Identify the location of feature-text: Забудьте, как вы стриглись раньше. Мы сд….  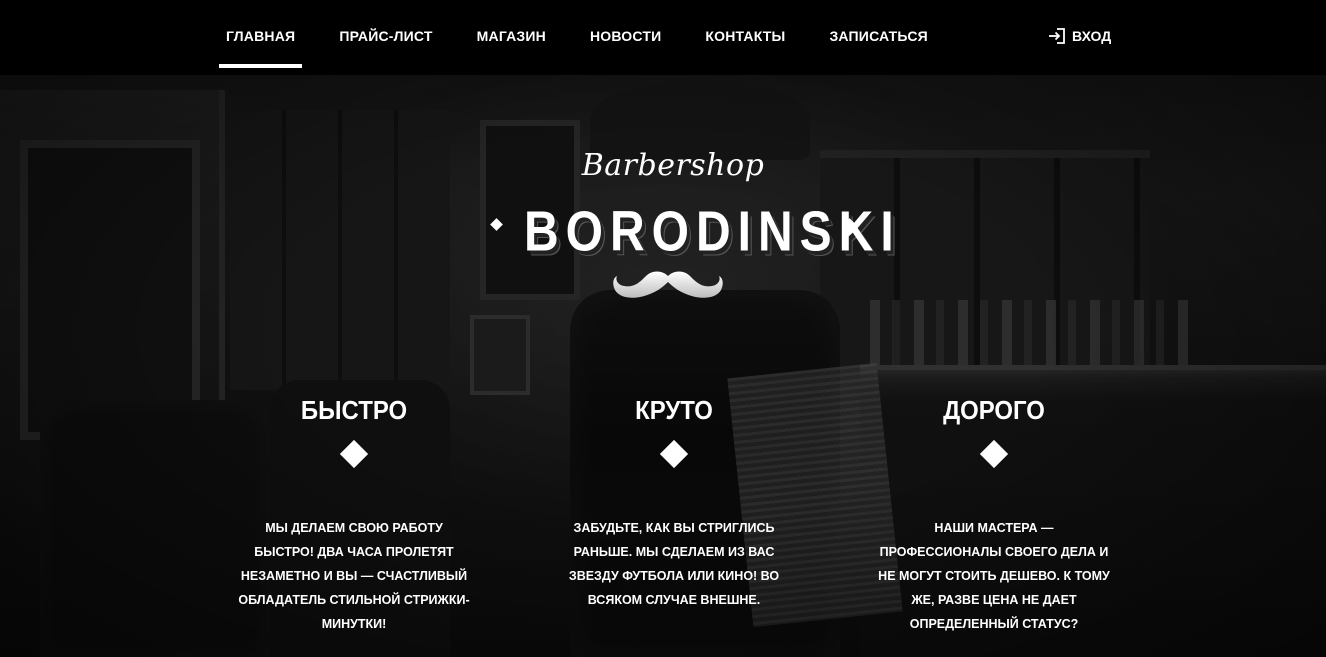
(674, 564).